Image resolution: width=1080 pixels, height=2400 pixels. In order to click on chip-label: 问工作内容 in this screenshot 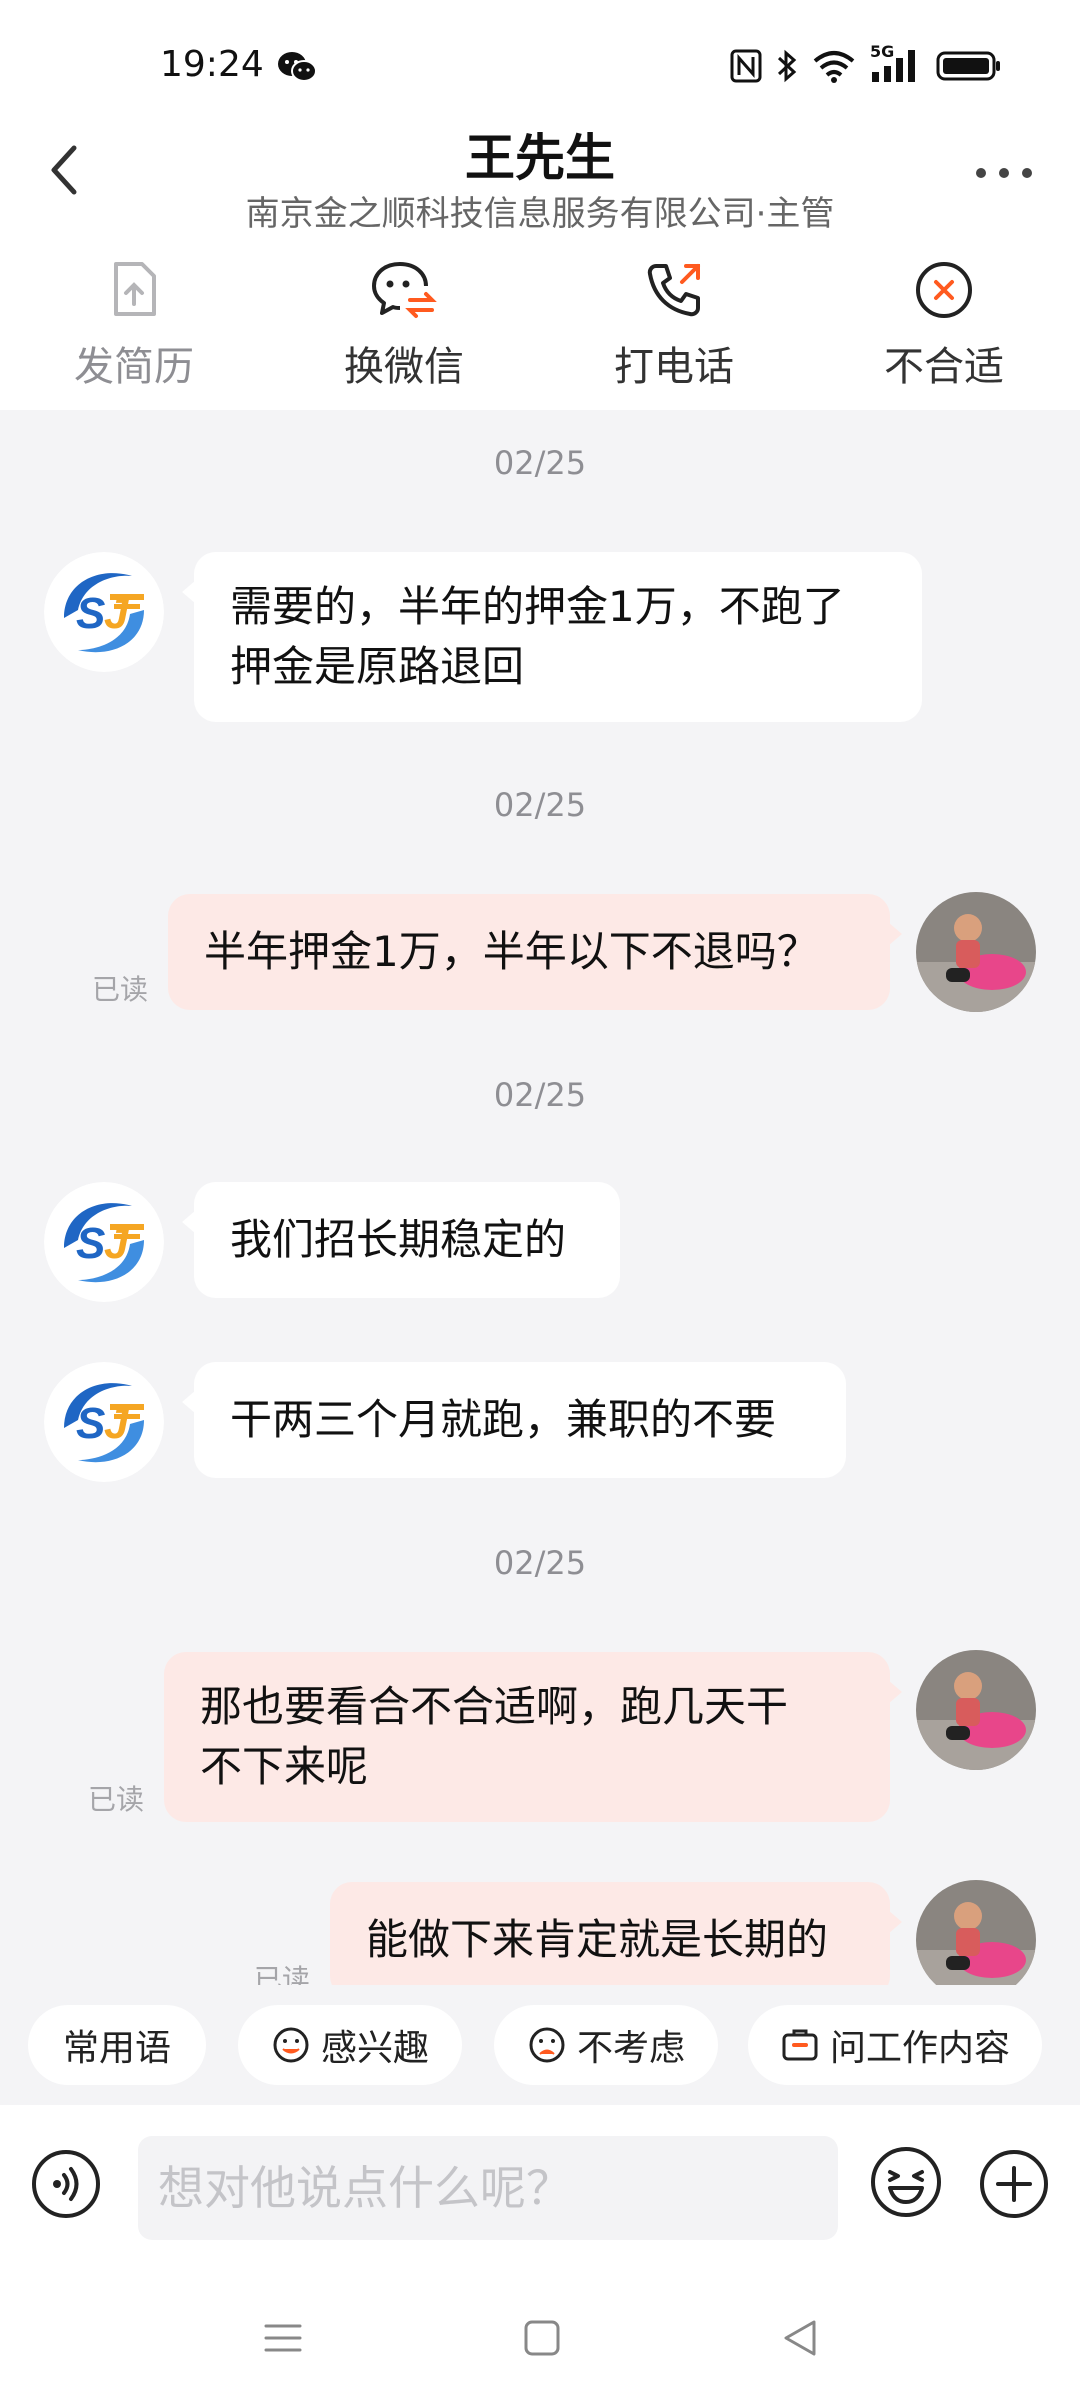, I will do `click(919, 2048)`.